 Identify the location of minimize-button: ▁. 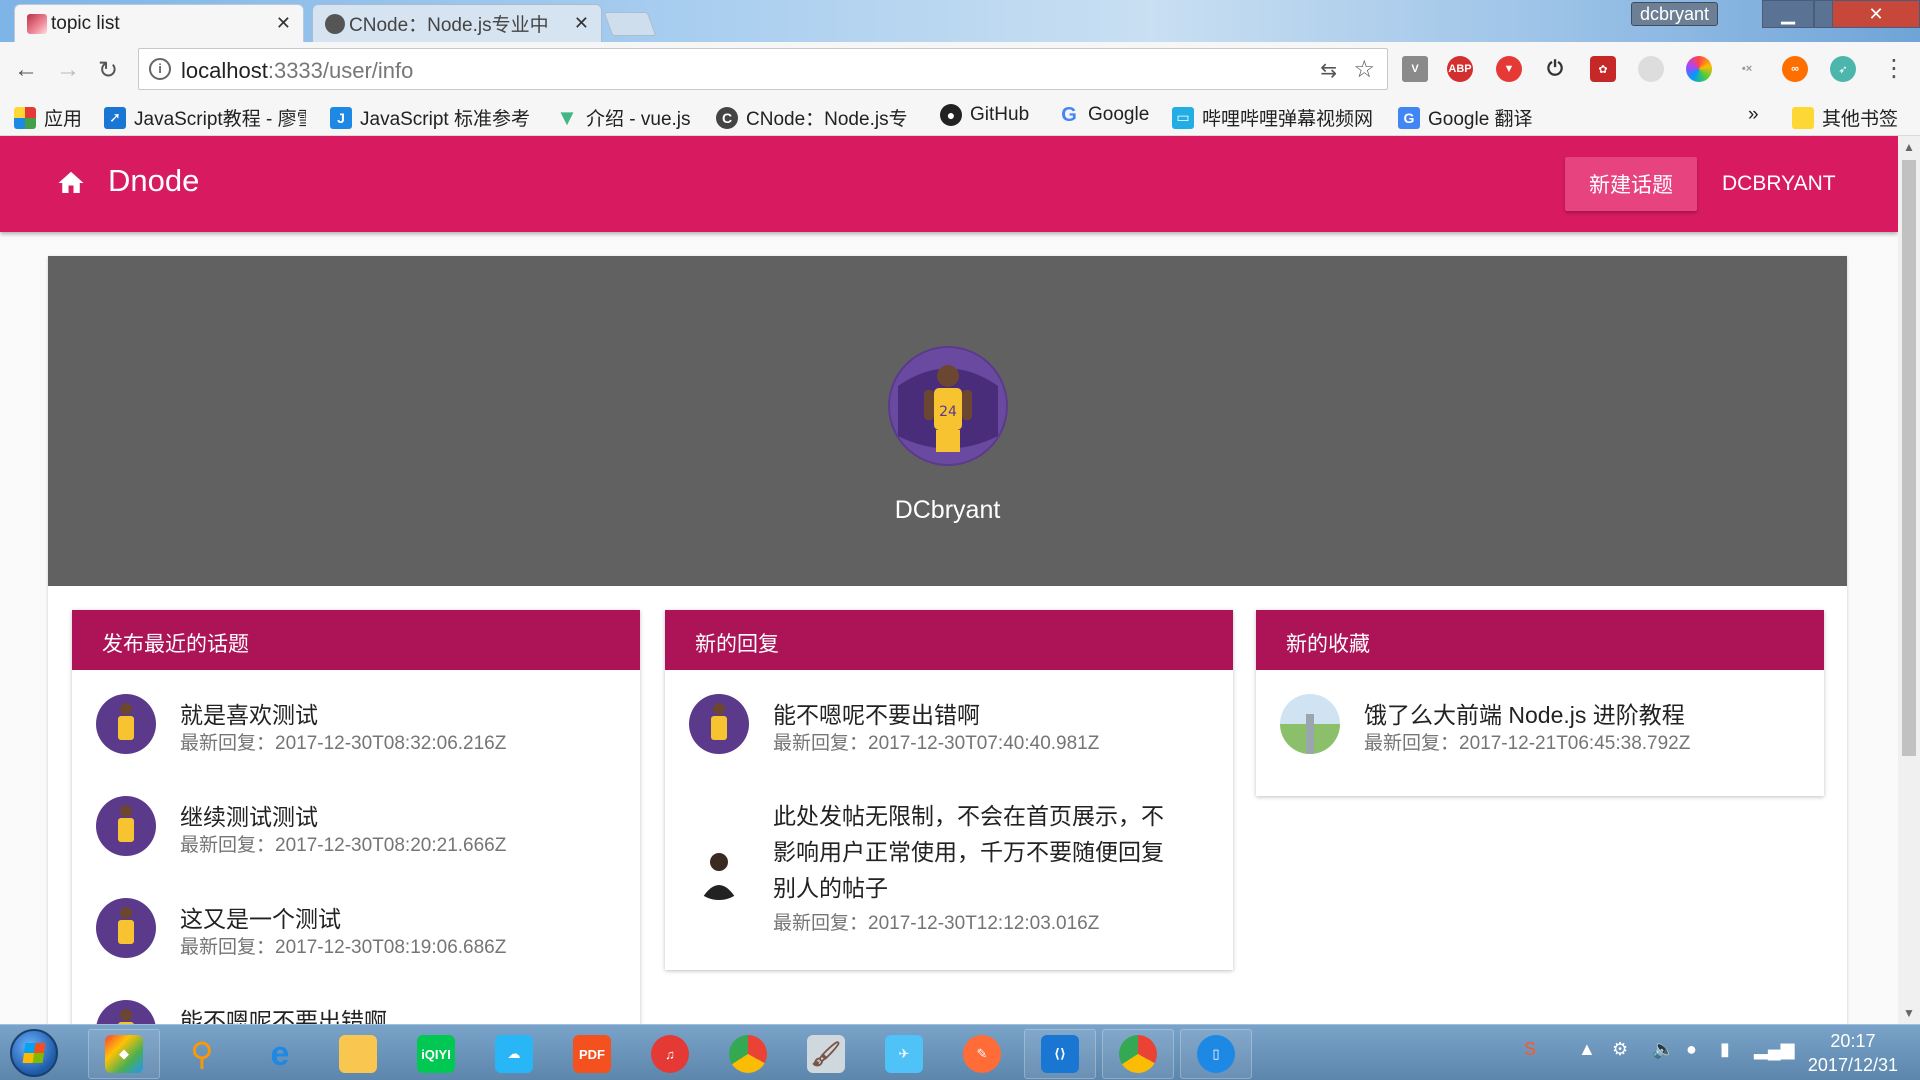
(1788, 14).